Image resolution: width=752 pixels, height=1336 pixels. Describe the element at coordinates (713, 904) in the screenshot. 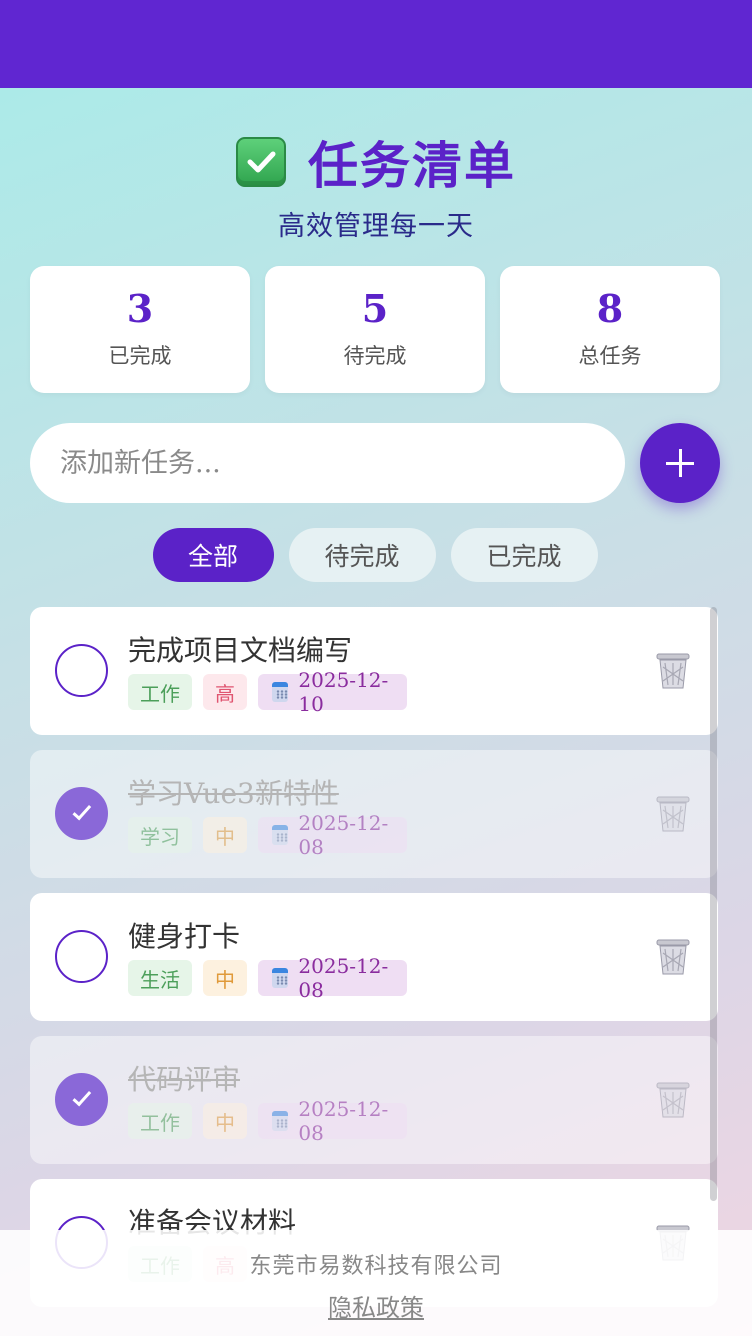

I see `list-scrollbar` at that location.